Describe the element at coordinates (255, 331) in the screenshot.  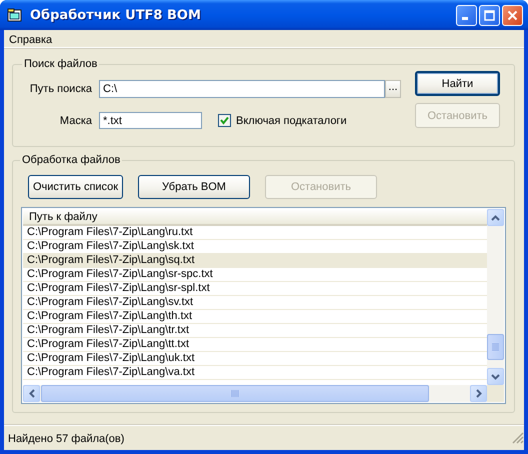
I see `file-row: C:\Program Files\7-Zip\Lang\tr.txt` at that location.